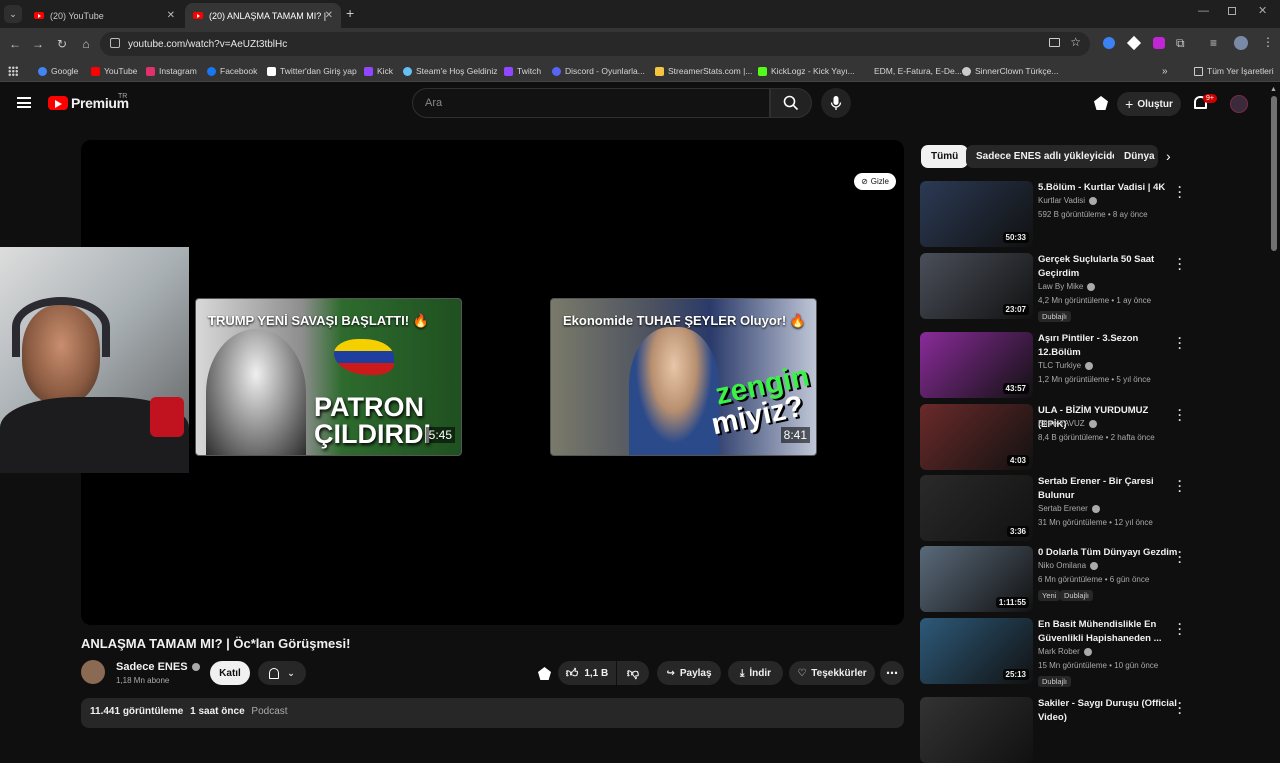  Describe the element at coordinates (1101, 103) in the screenshot. I see `extension-cast-icon` at that location.